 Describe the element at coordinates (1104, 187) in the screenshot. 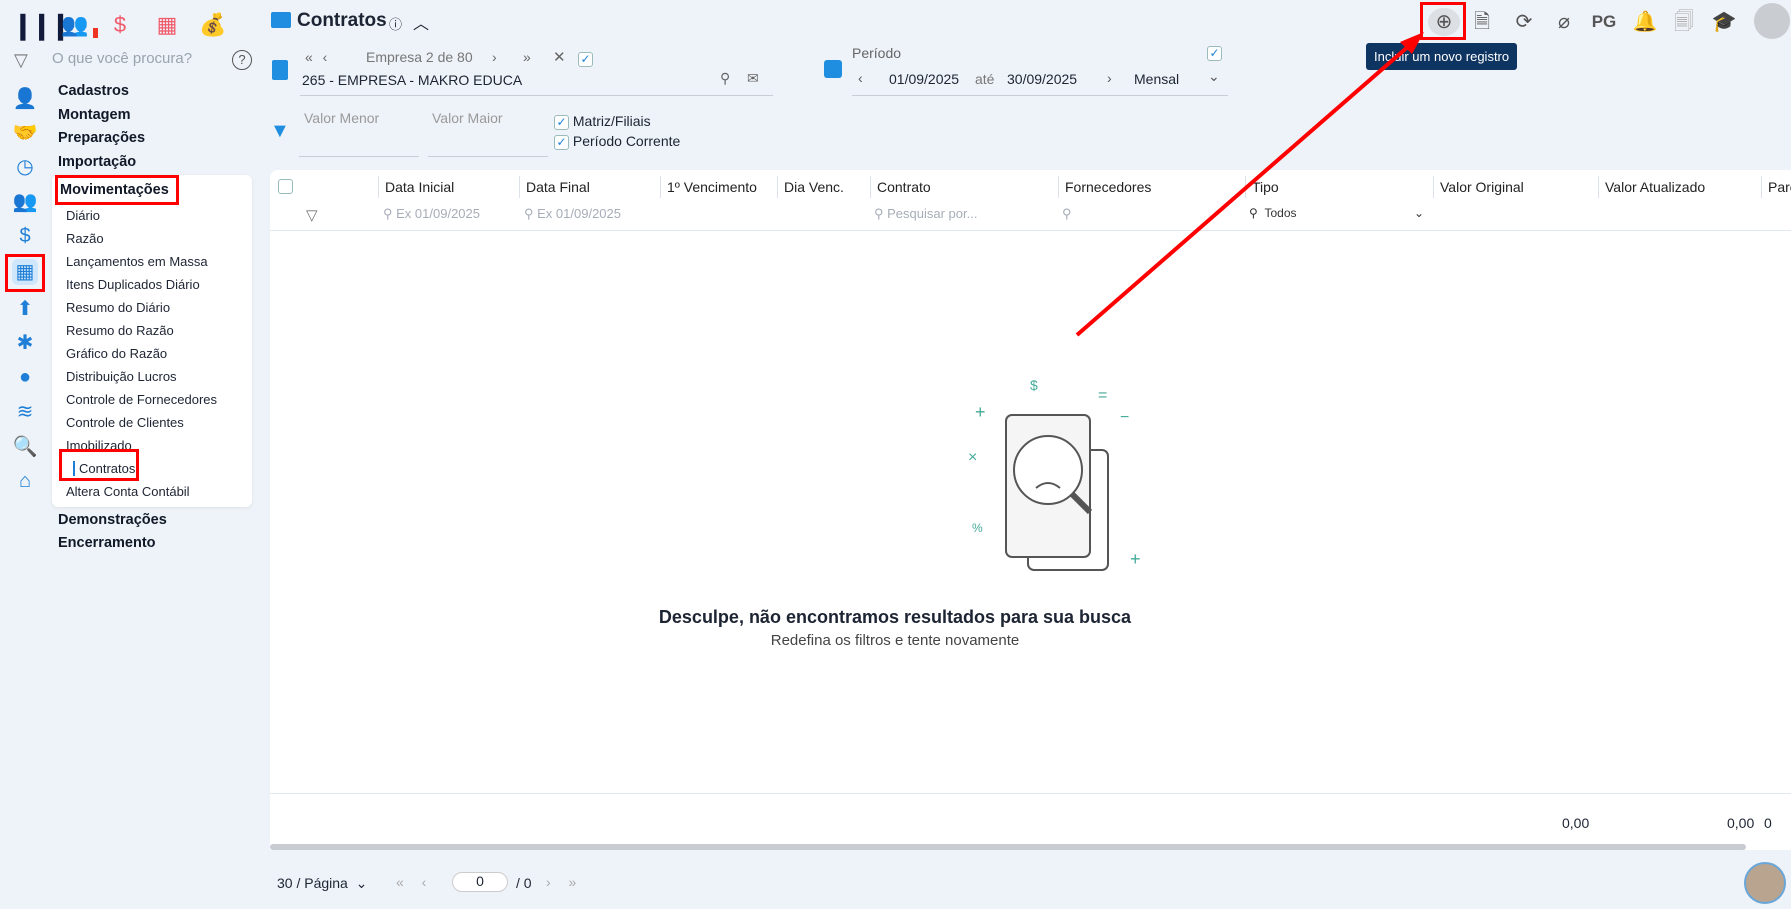

I see `column-header: Fornecedores` at that location.